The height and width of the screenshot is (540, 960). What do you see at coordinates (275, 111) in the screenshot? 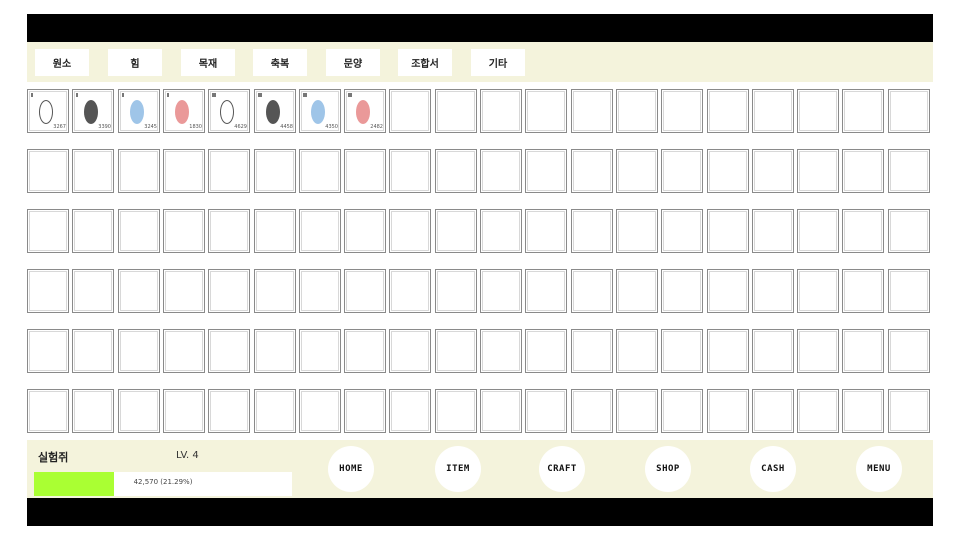
I see `inventory-slot: 4458` at bounding box center [275, 111].